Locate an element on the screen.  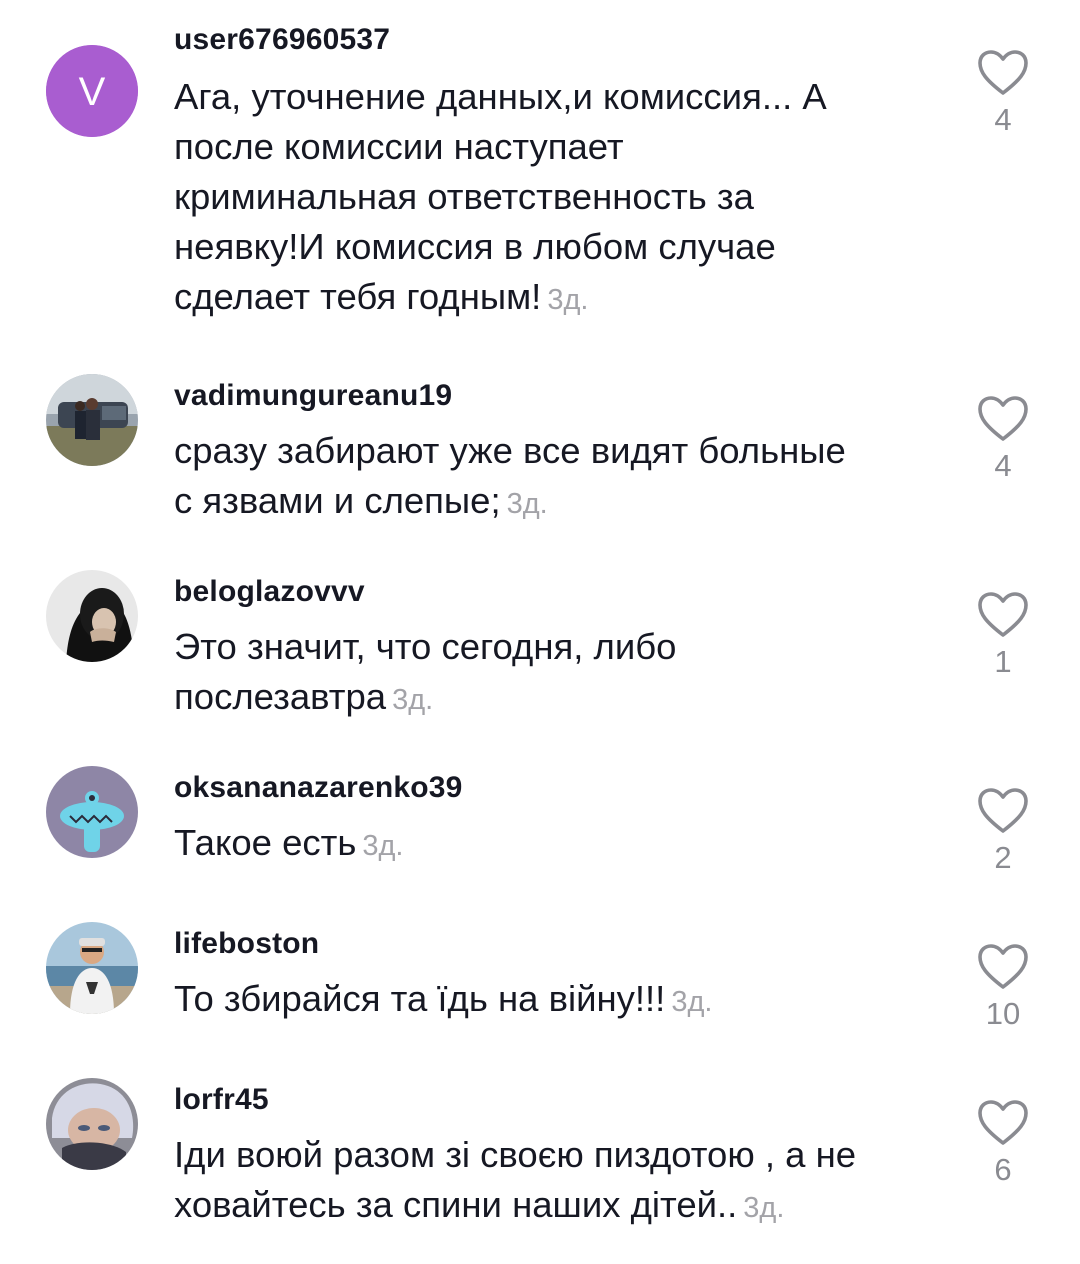
comment-body: oksananazarenko39 Такое есть 3д. is located at coordinates (559, 820).